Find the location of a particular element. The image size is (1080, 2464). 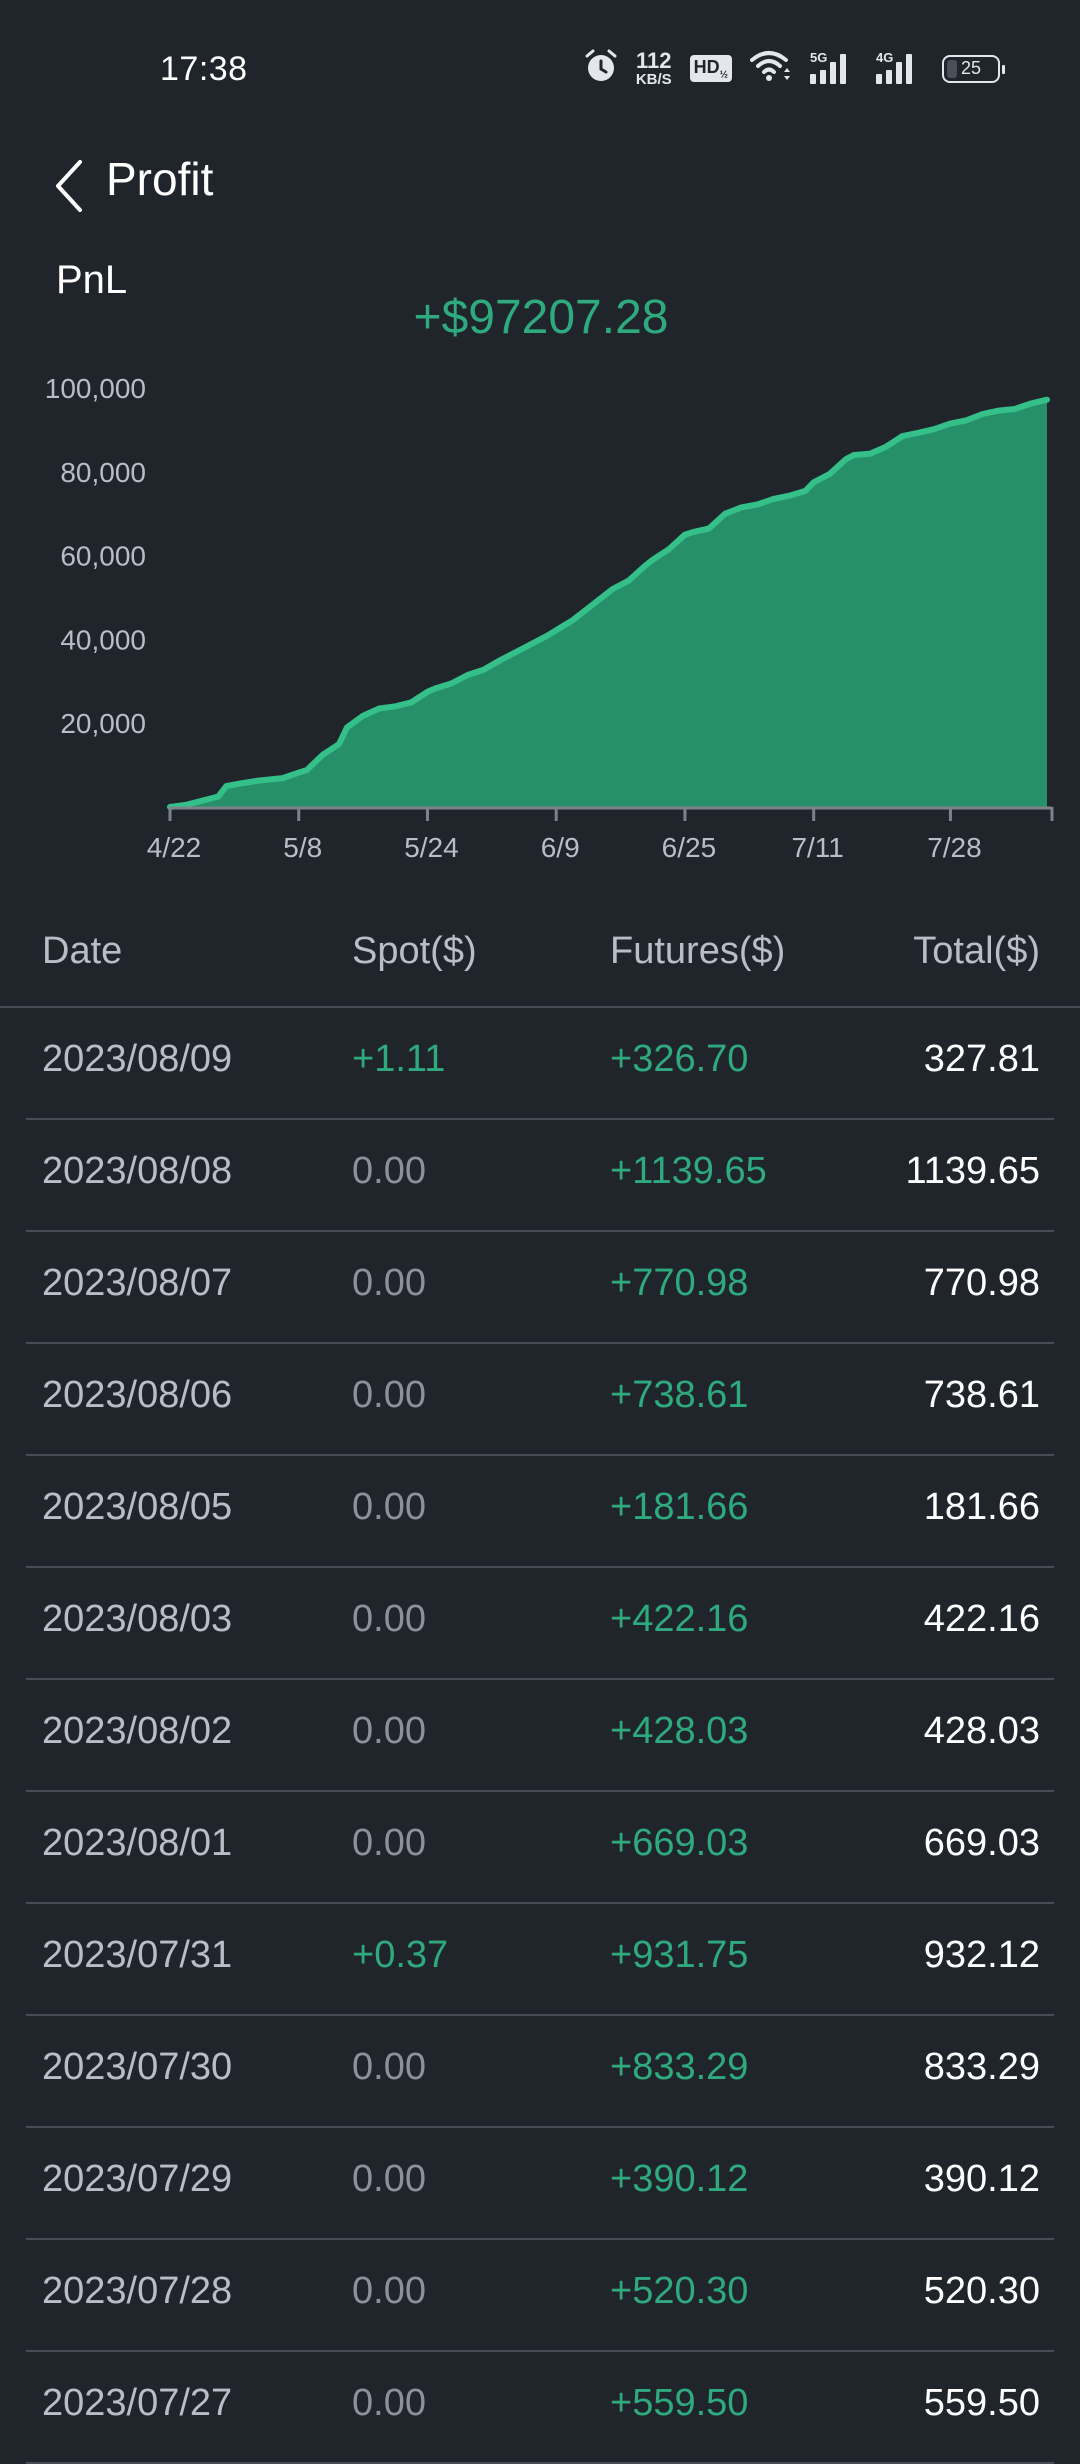

pnl-total-text: +$97207.28 is located at coordinates (541, 317).